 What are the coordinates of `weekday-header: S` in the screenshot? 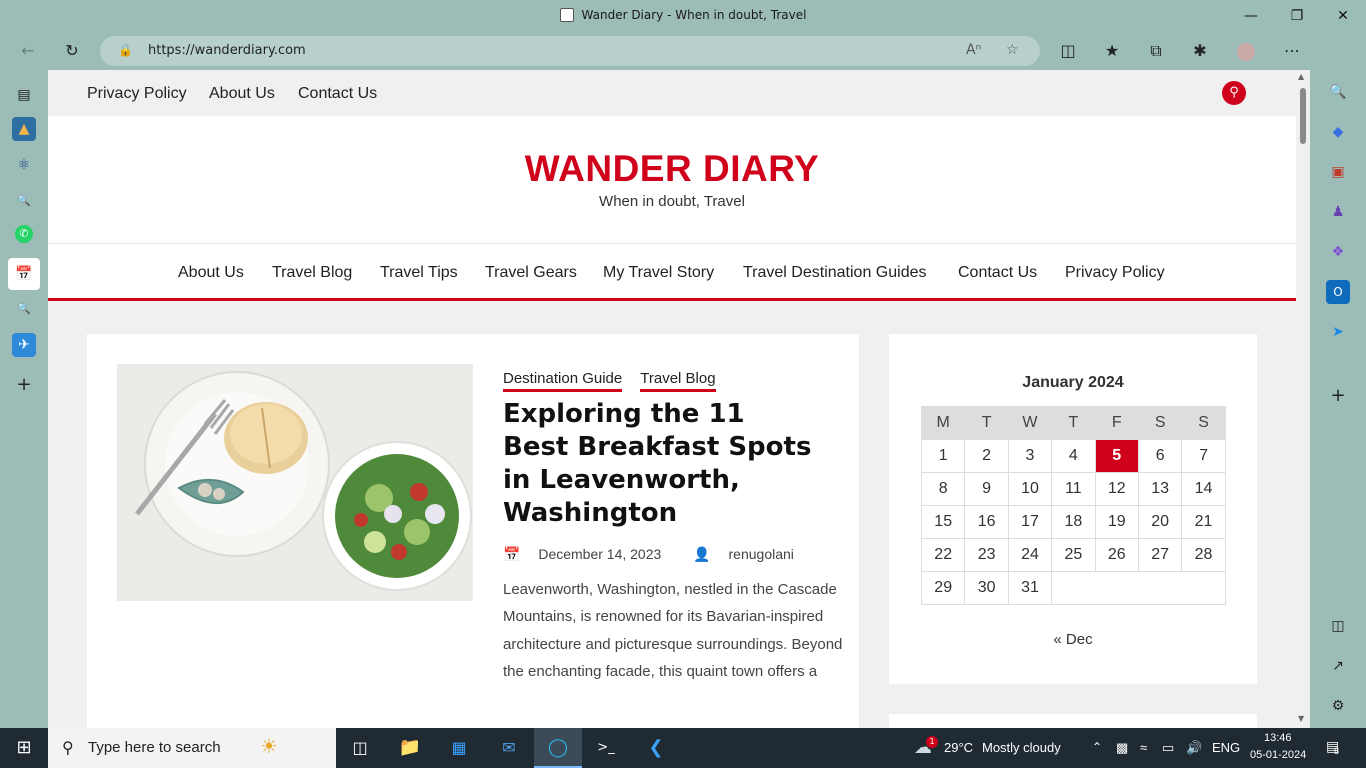 It's located at (1160, 423).